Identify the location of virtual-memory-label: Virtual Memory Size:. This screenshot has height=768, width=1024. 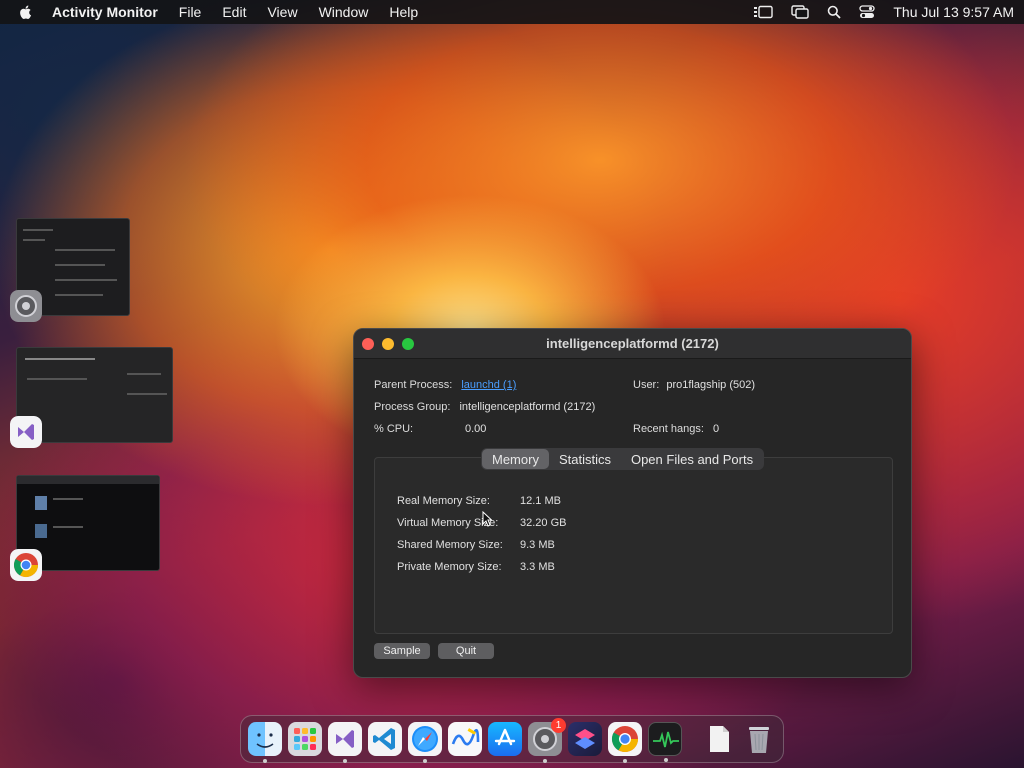
(448, 523).